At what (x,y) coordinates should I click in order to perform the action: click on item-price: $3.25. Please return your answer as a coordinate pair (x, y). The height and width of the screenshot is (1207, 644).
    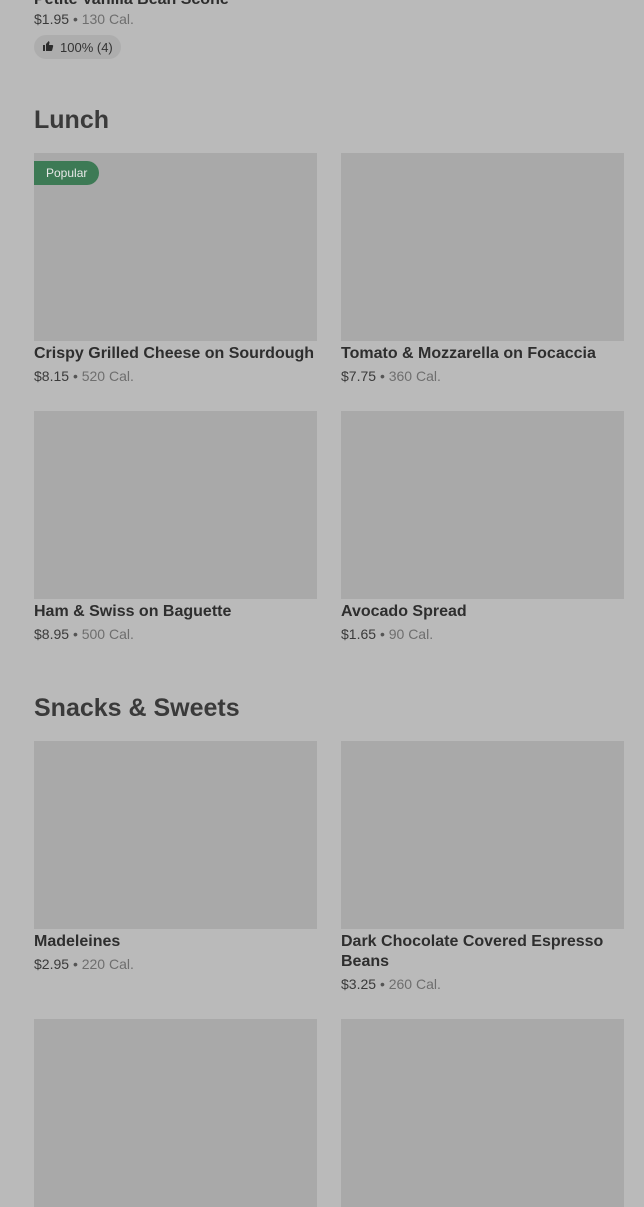
    Looking at the image, I should click on (359, 984).